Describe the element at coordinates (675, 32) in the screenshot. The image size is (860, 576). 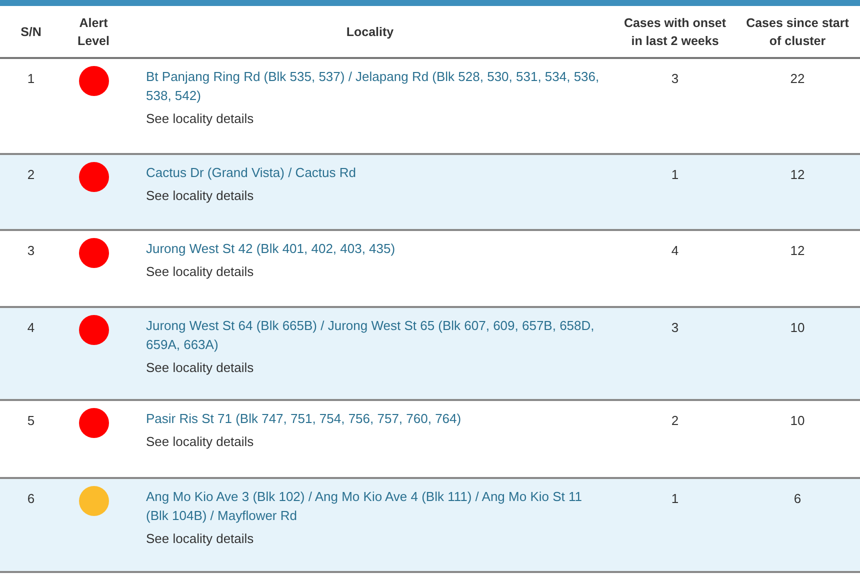
I see `column-header: Cases with onset in last 2 weeks` at that location.